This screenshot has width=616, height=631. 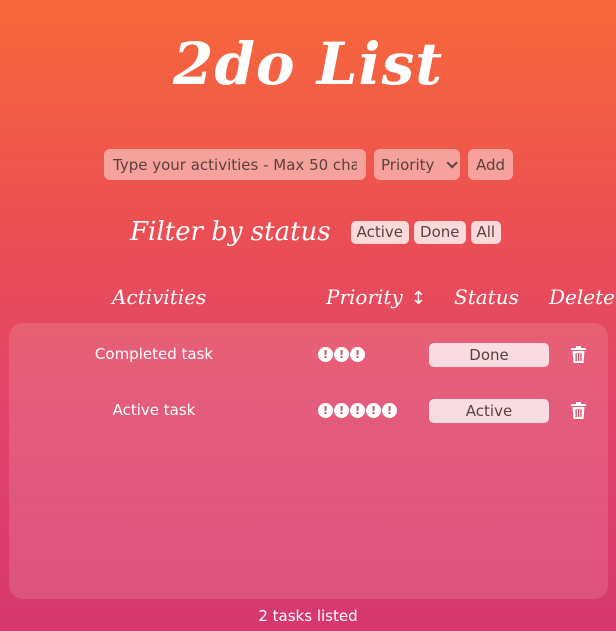 What do you see at coordinates (452, 162) in the screenshot?
I see `chevron-down-icon` at bounding box center [452, 162].